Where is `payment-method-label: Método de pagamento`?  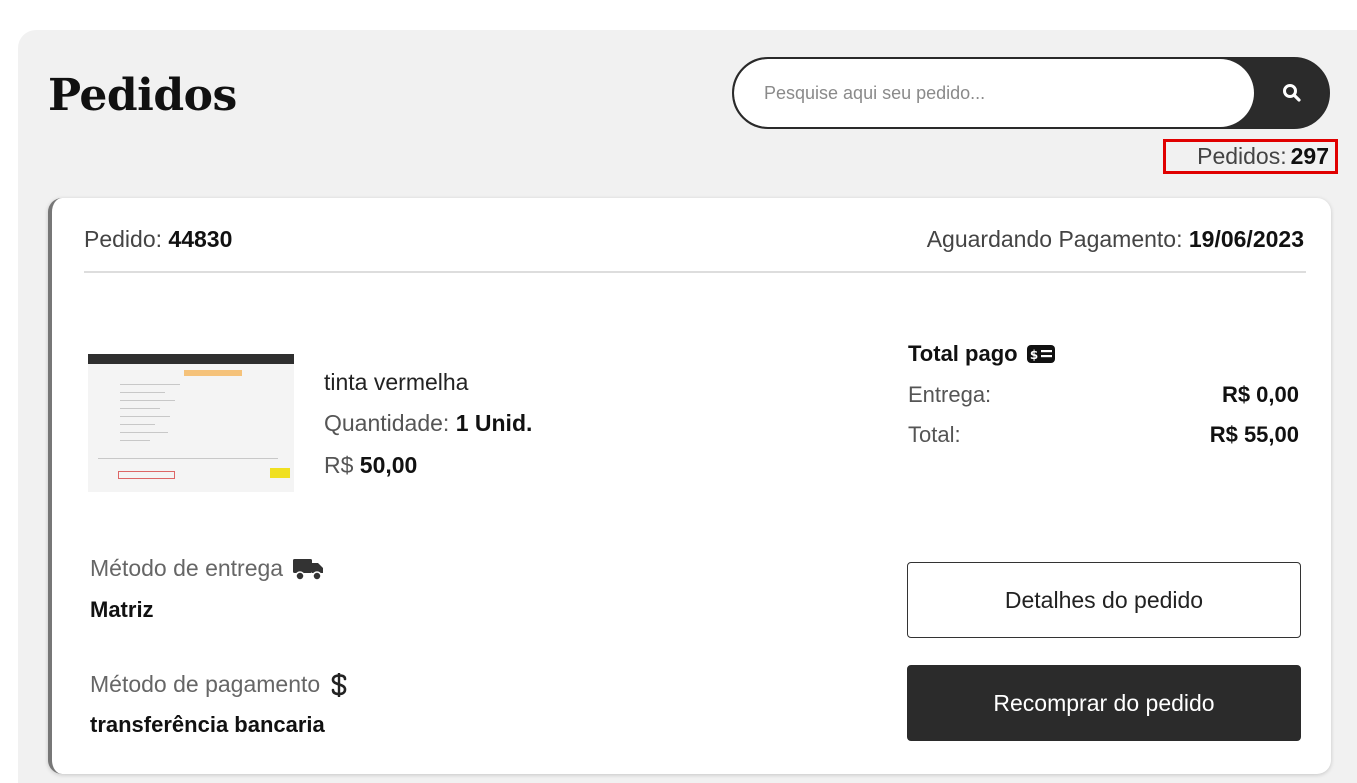
payment-method-label: Método de pagamento is located at coordinates (219, 684).